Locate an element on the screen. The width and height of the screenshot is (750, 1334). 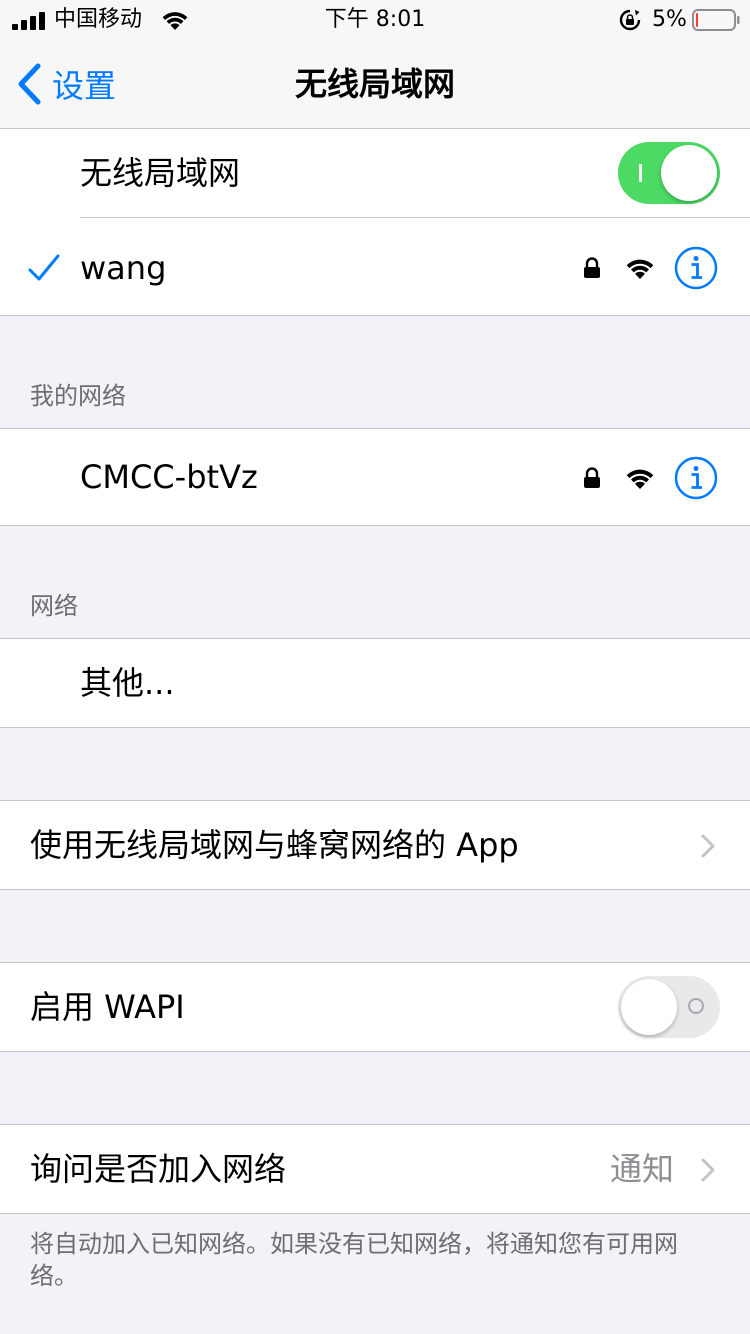
toggle-on-mark is located at coordinates (640, 173).